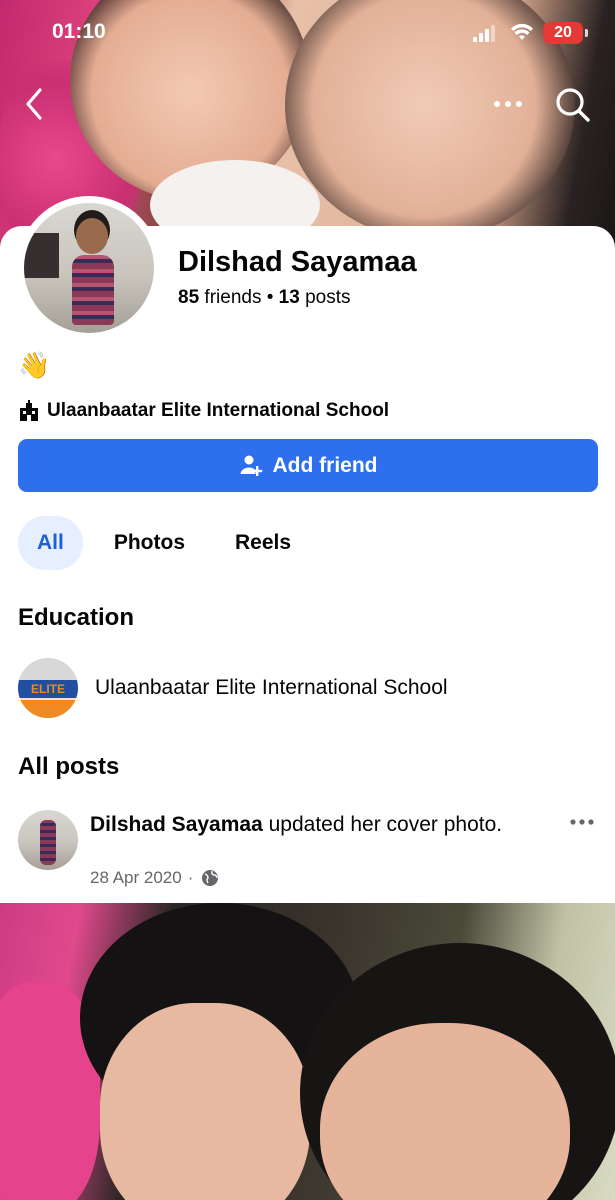  I want to click on avatar-image, so click(89, 268).